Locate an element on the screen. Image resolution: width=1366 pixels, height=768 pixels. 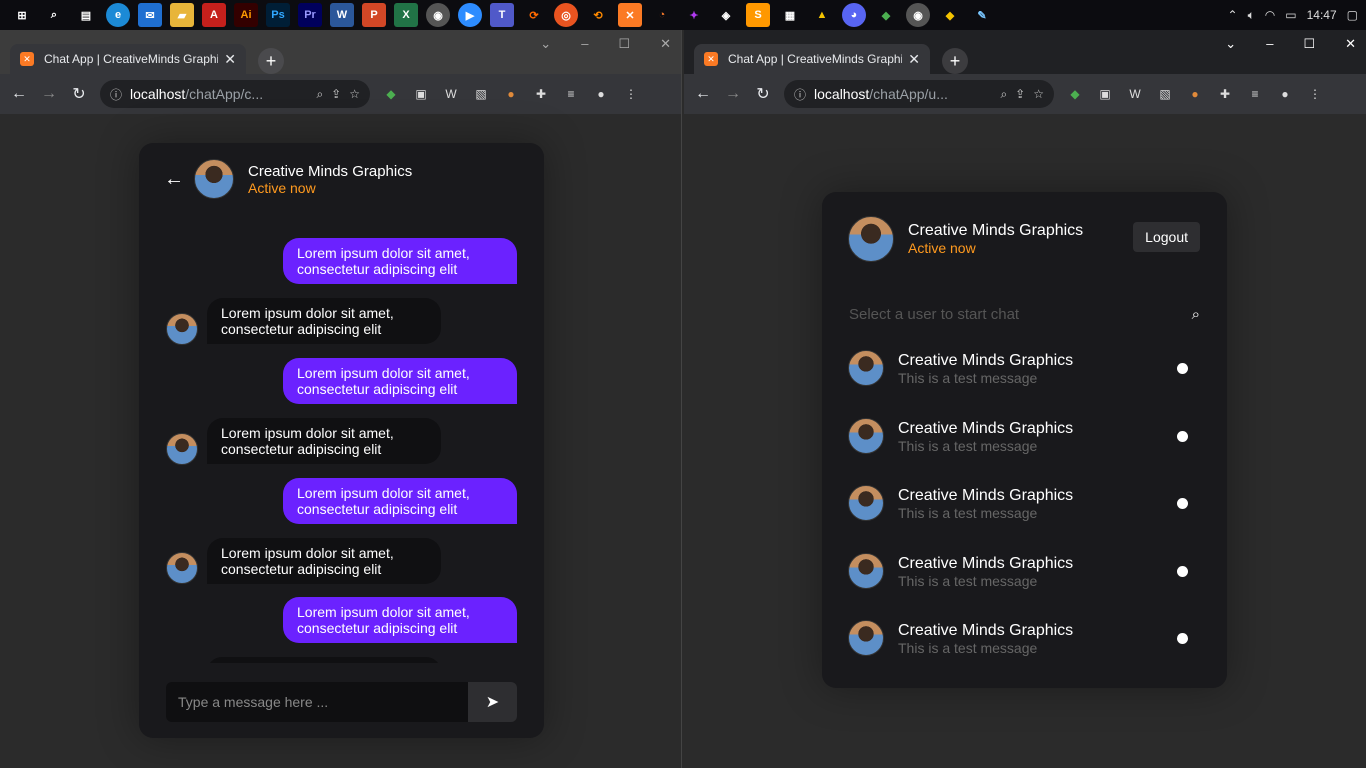
wifi-icon: ◠ is located at coordinates (1270, 15).